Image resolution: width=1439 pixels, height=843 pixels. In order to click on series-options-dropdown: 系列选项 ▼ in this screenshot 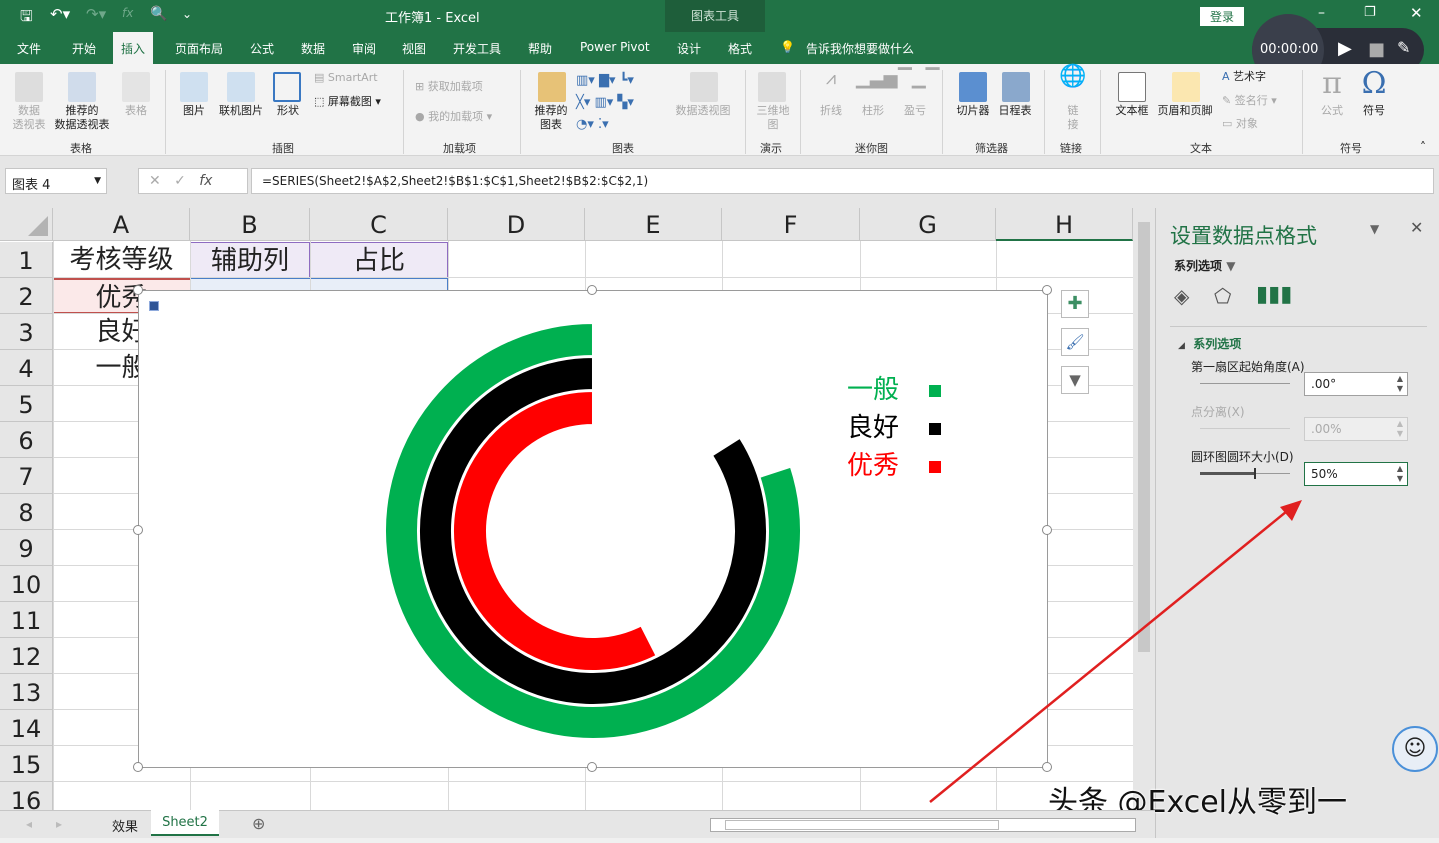, I will do `click(1204, 265)`.